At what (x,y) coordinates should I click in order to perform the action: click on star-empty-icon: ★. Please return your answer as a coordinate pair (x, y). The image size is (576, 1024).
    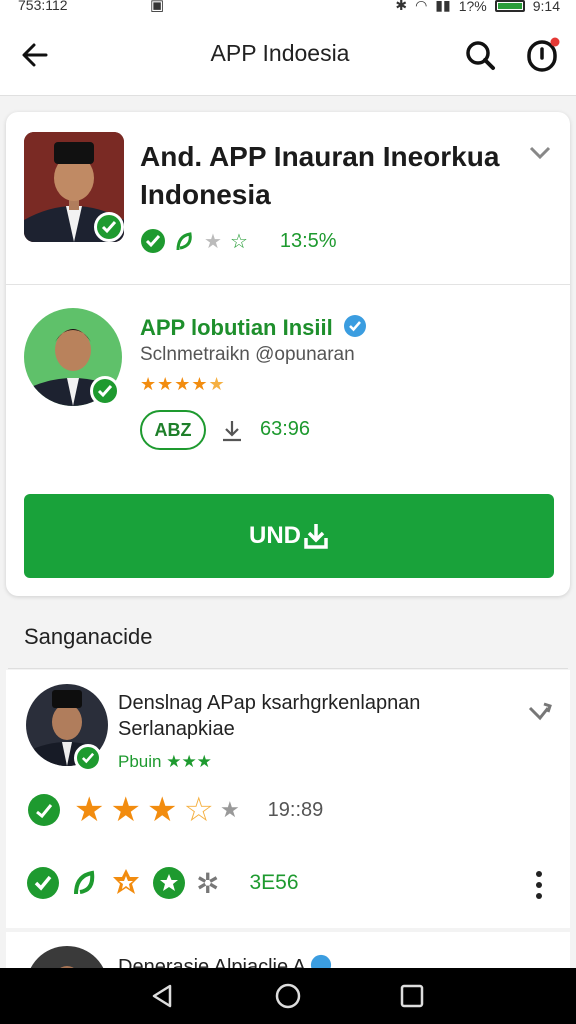
    Looking at the image, I should click on (229, 809).